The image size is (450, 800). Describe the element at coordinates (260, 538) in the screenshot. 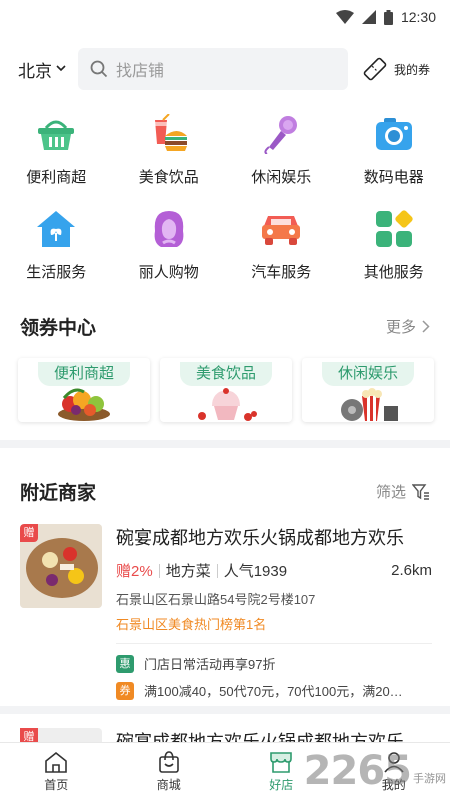

I see `shop-name: 碗宴成都地方欢乐火锅成都地方欢乐` at that location.